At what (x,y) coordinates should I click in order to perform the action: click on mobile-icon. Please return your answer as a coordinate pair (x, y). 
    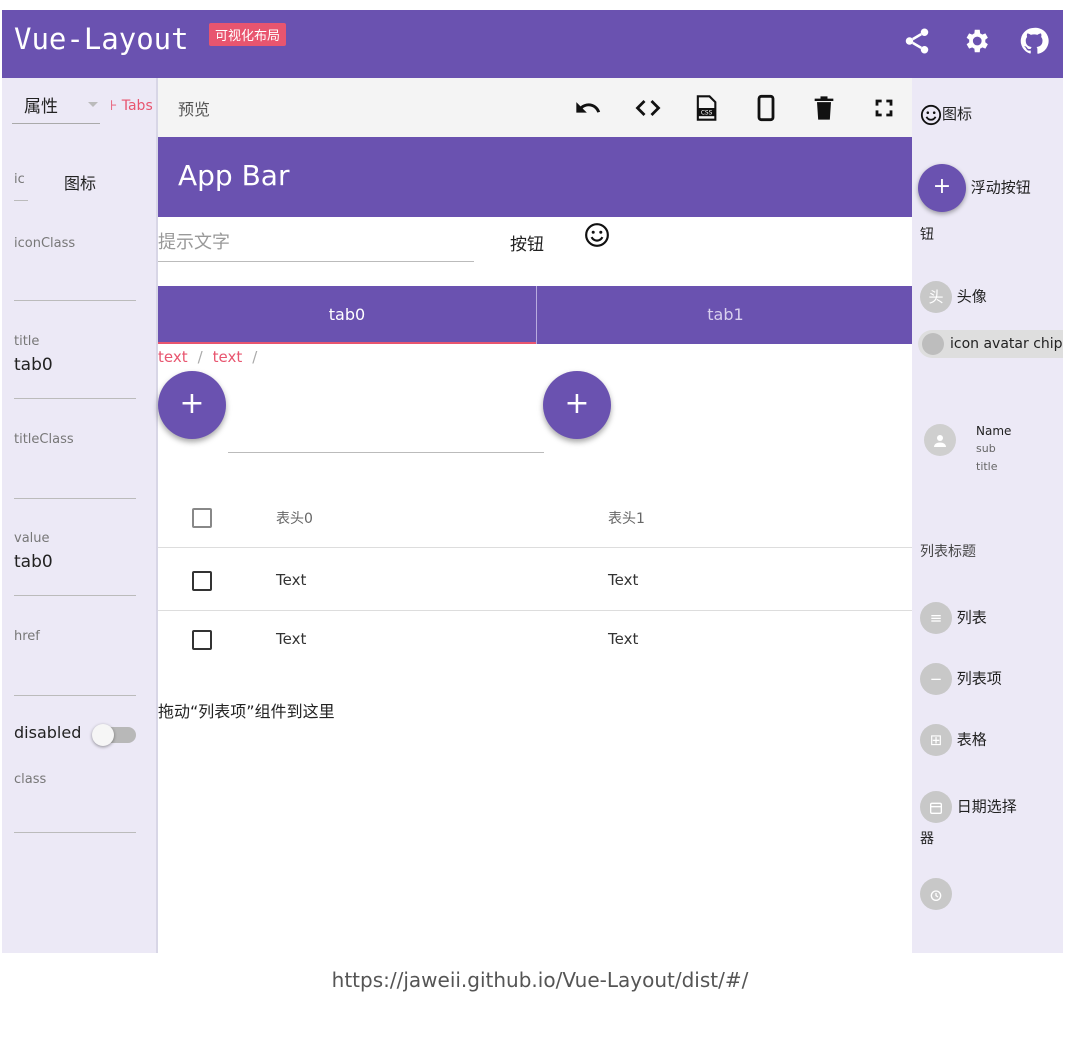
    Looking at the image, I should click on (766, 108).